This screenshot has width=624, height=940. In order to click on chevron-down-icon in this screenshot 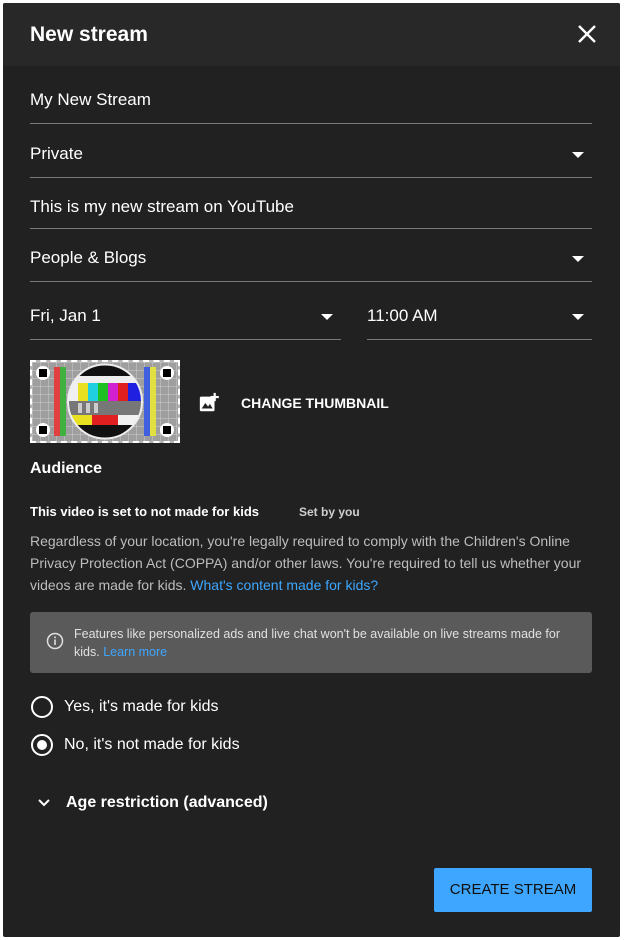, I will do `click(44, 803)`.